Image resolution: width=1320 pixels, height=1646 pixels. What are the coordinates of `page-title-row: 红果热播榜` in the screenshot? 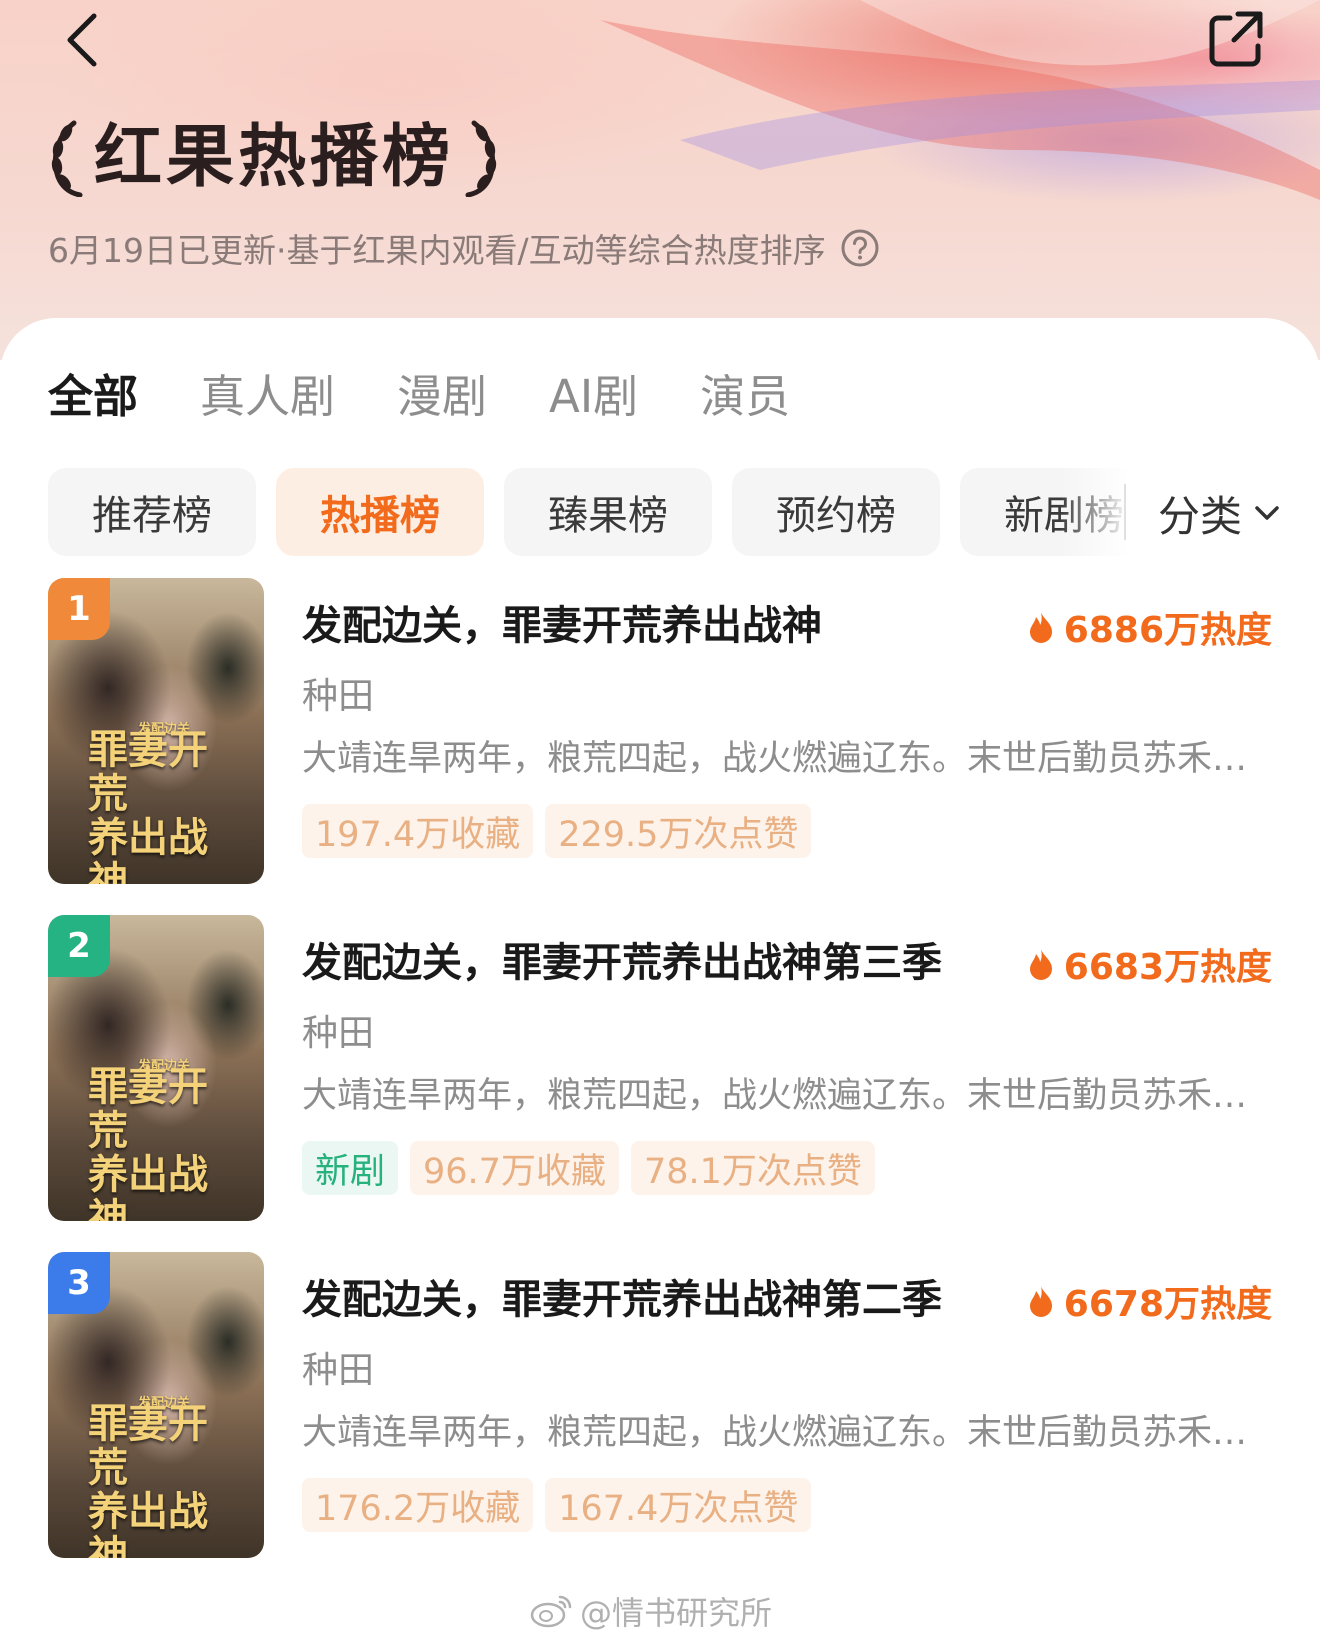 It's located at (274, 158).